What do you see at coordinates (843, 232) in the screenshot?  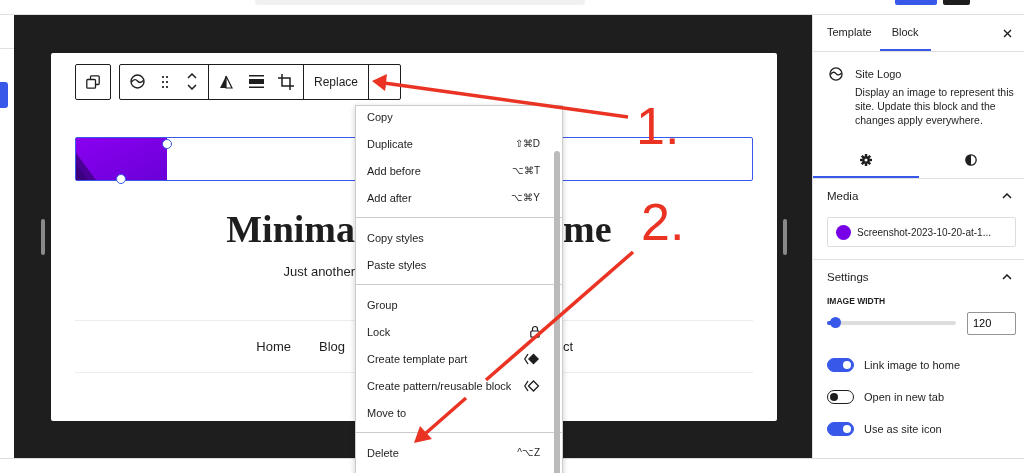 I see `media-thumbnail` at bounding box center [843, 232].